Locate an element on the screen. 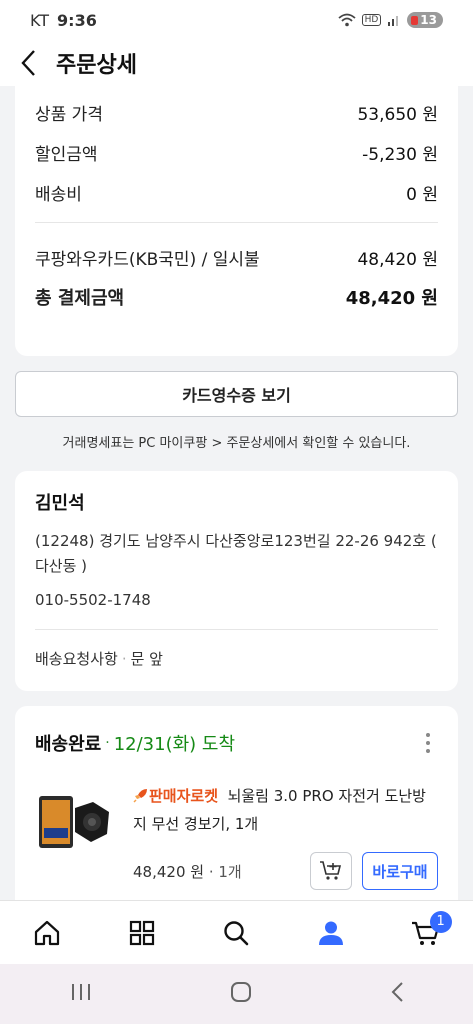 The image size is (473, 1024). shipment-header: 배송완료 · 12/31(화) 도착 is located at coordinates (236, 743).